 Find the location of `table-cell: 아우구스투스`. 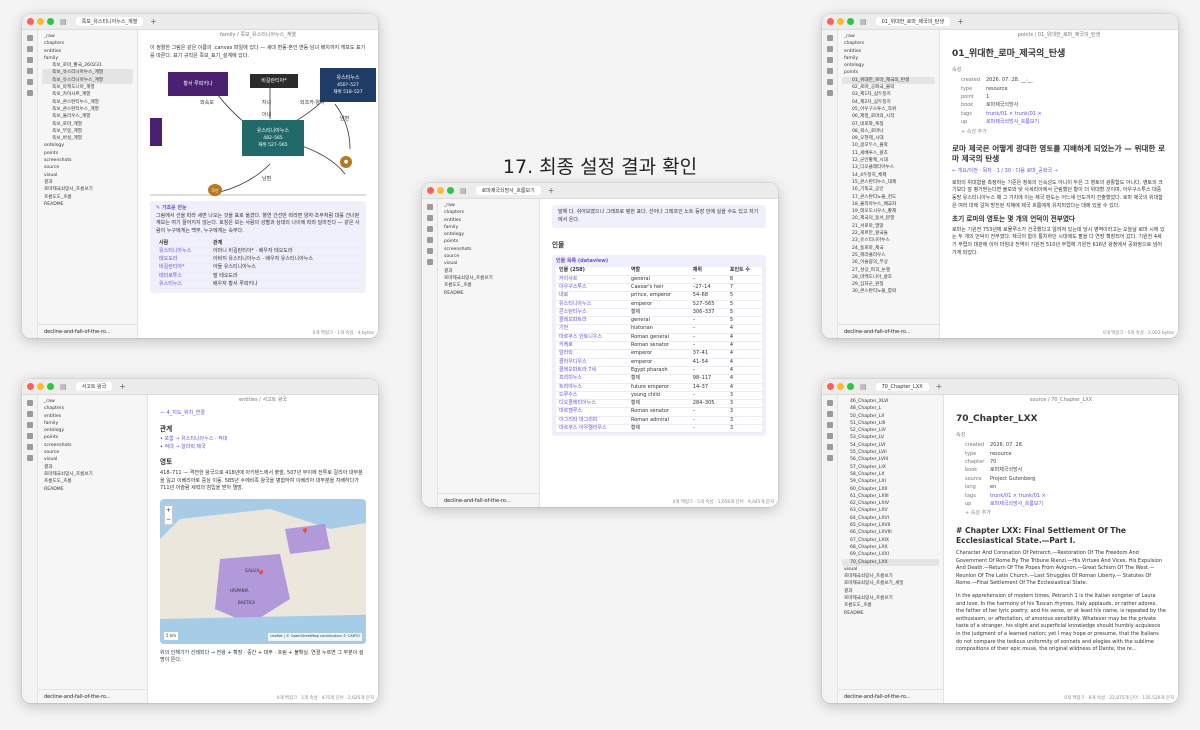

table-cell: 아우구스투스 is located at coordinates (592, 288).